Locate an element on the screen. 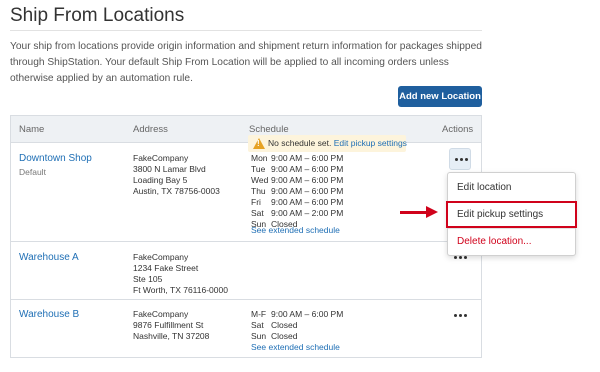 The width and height of the screenshot is (600, 372). location-name-link: Warehouse A is located at coordinates (49, 257).